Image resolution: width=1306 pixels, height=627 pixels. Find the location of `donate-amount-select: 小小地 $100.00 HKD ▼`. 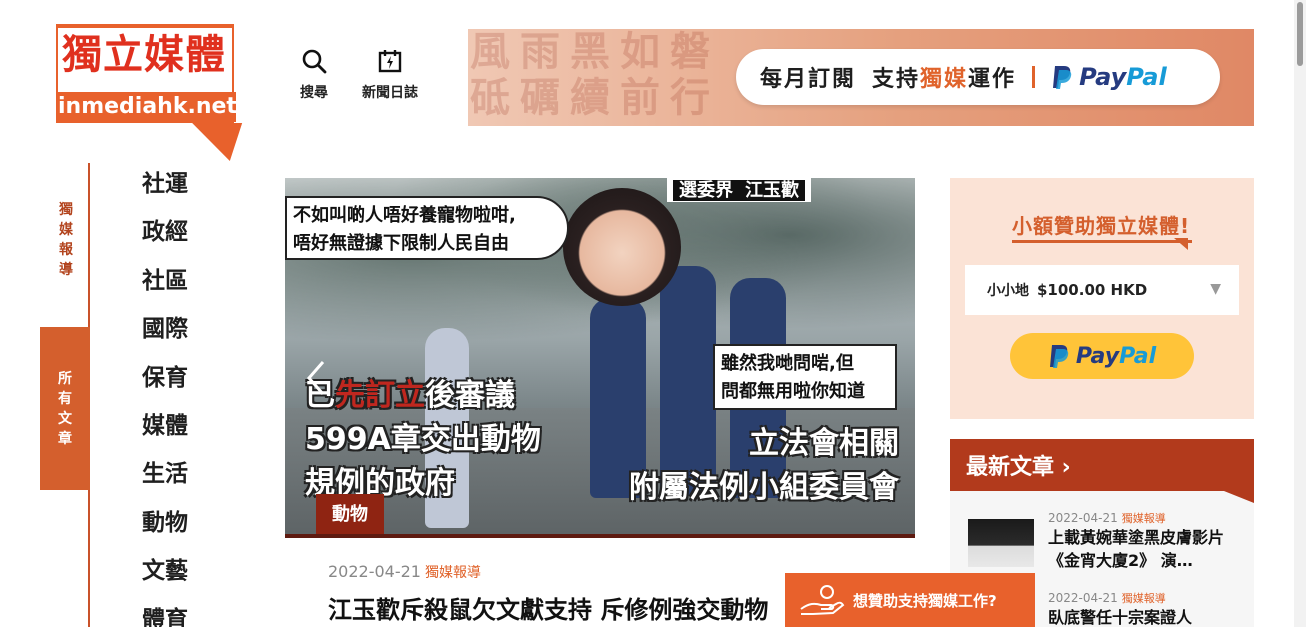

donate-amount-select: 小小地 $100.00 HKD ▼ is located at coordinates (1102, 290).